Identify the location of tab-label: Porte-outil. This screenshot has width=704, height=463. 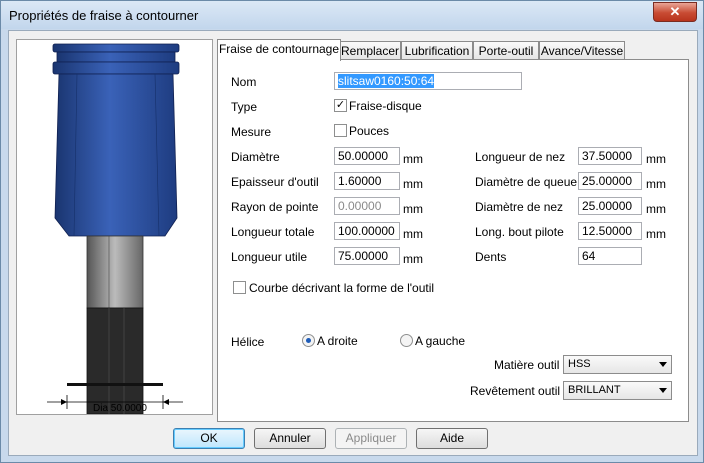
(506, 51).